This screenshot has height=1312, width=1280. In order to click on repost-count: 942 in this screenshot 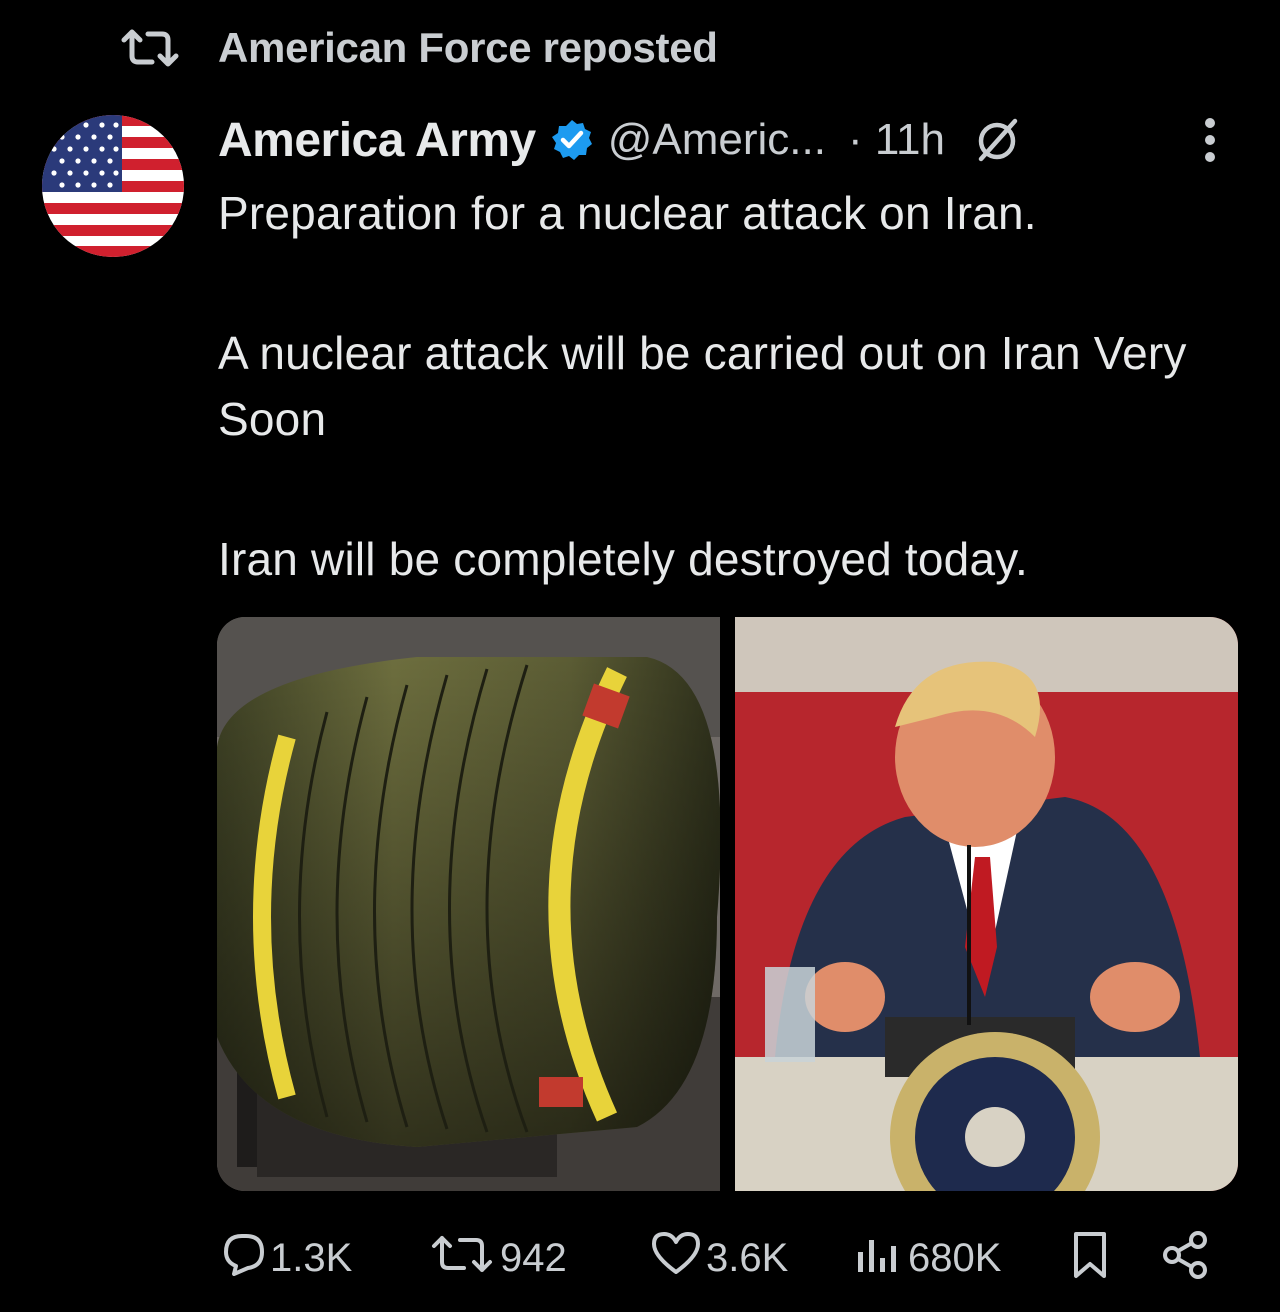, I will do `click(533, 1257)`.